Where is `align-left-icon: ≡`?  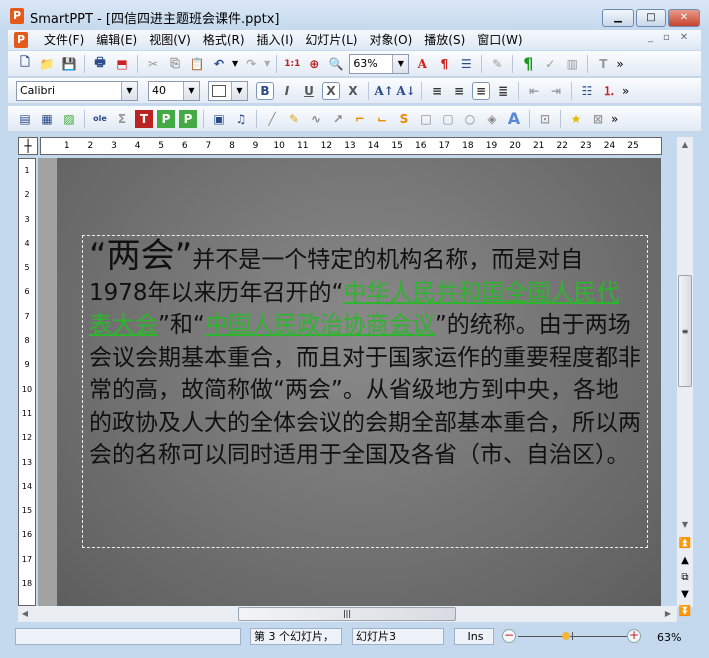 align-left-icon: ≡ is located at coordinates (437, 91).